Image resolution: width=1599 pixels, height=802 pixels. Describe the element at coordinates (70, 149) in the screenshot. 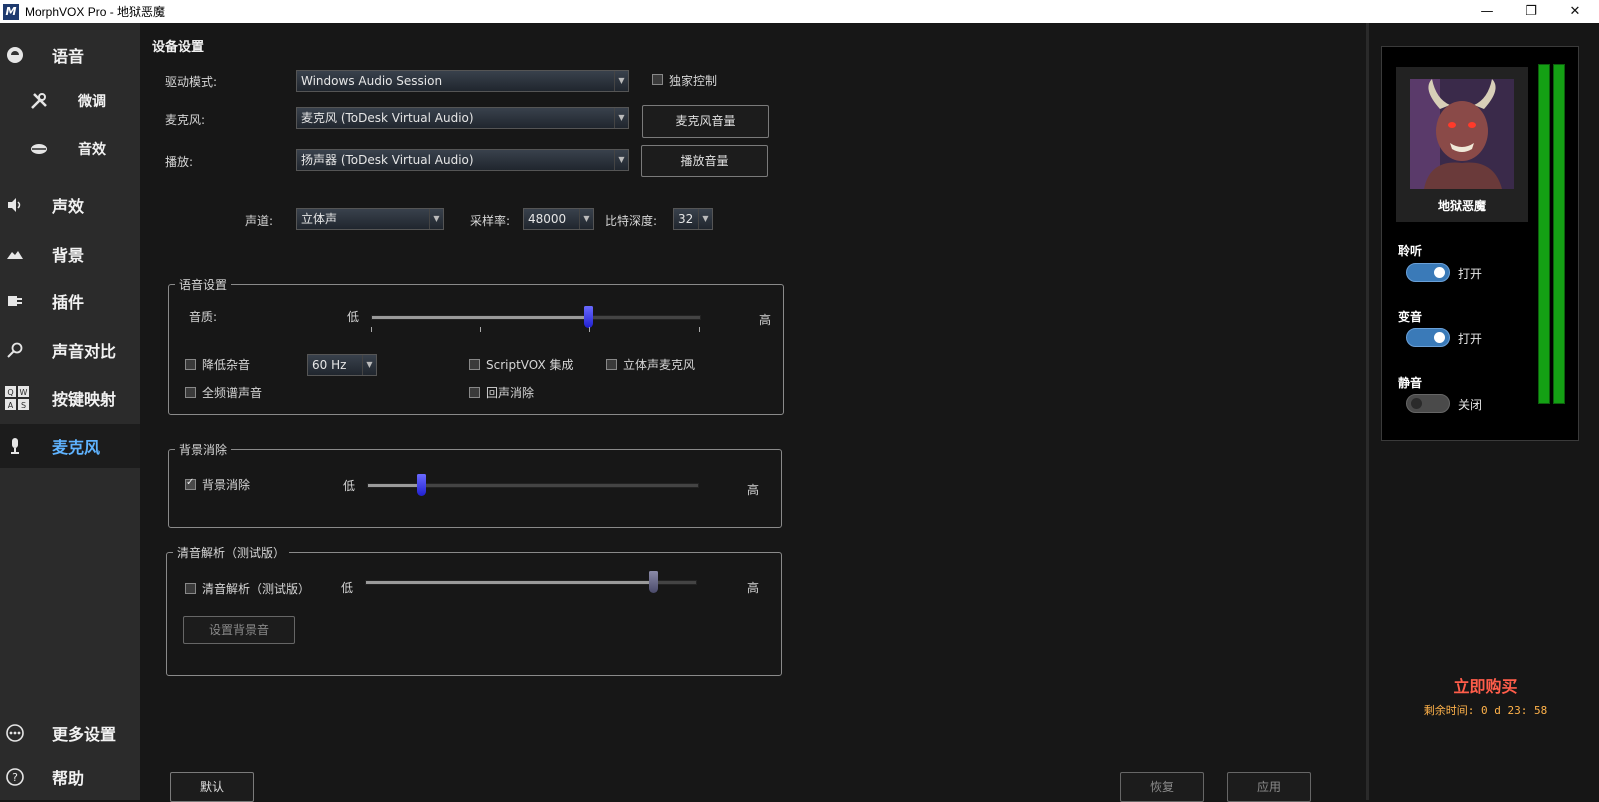

I see `sidebar-item-sound-effects: 音效` at that location.